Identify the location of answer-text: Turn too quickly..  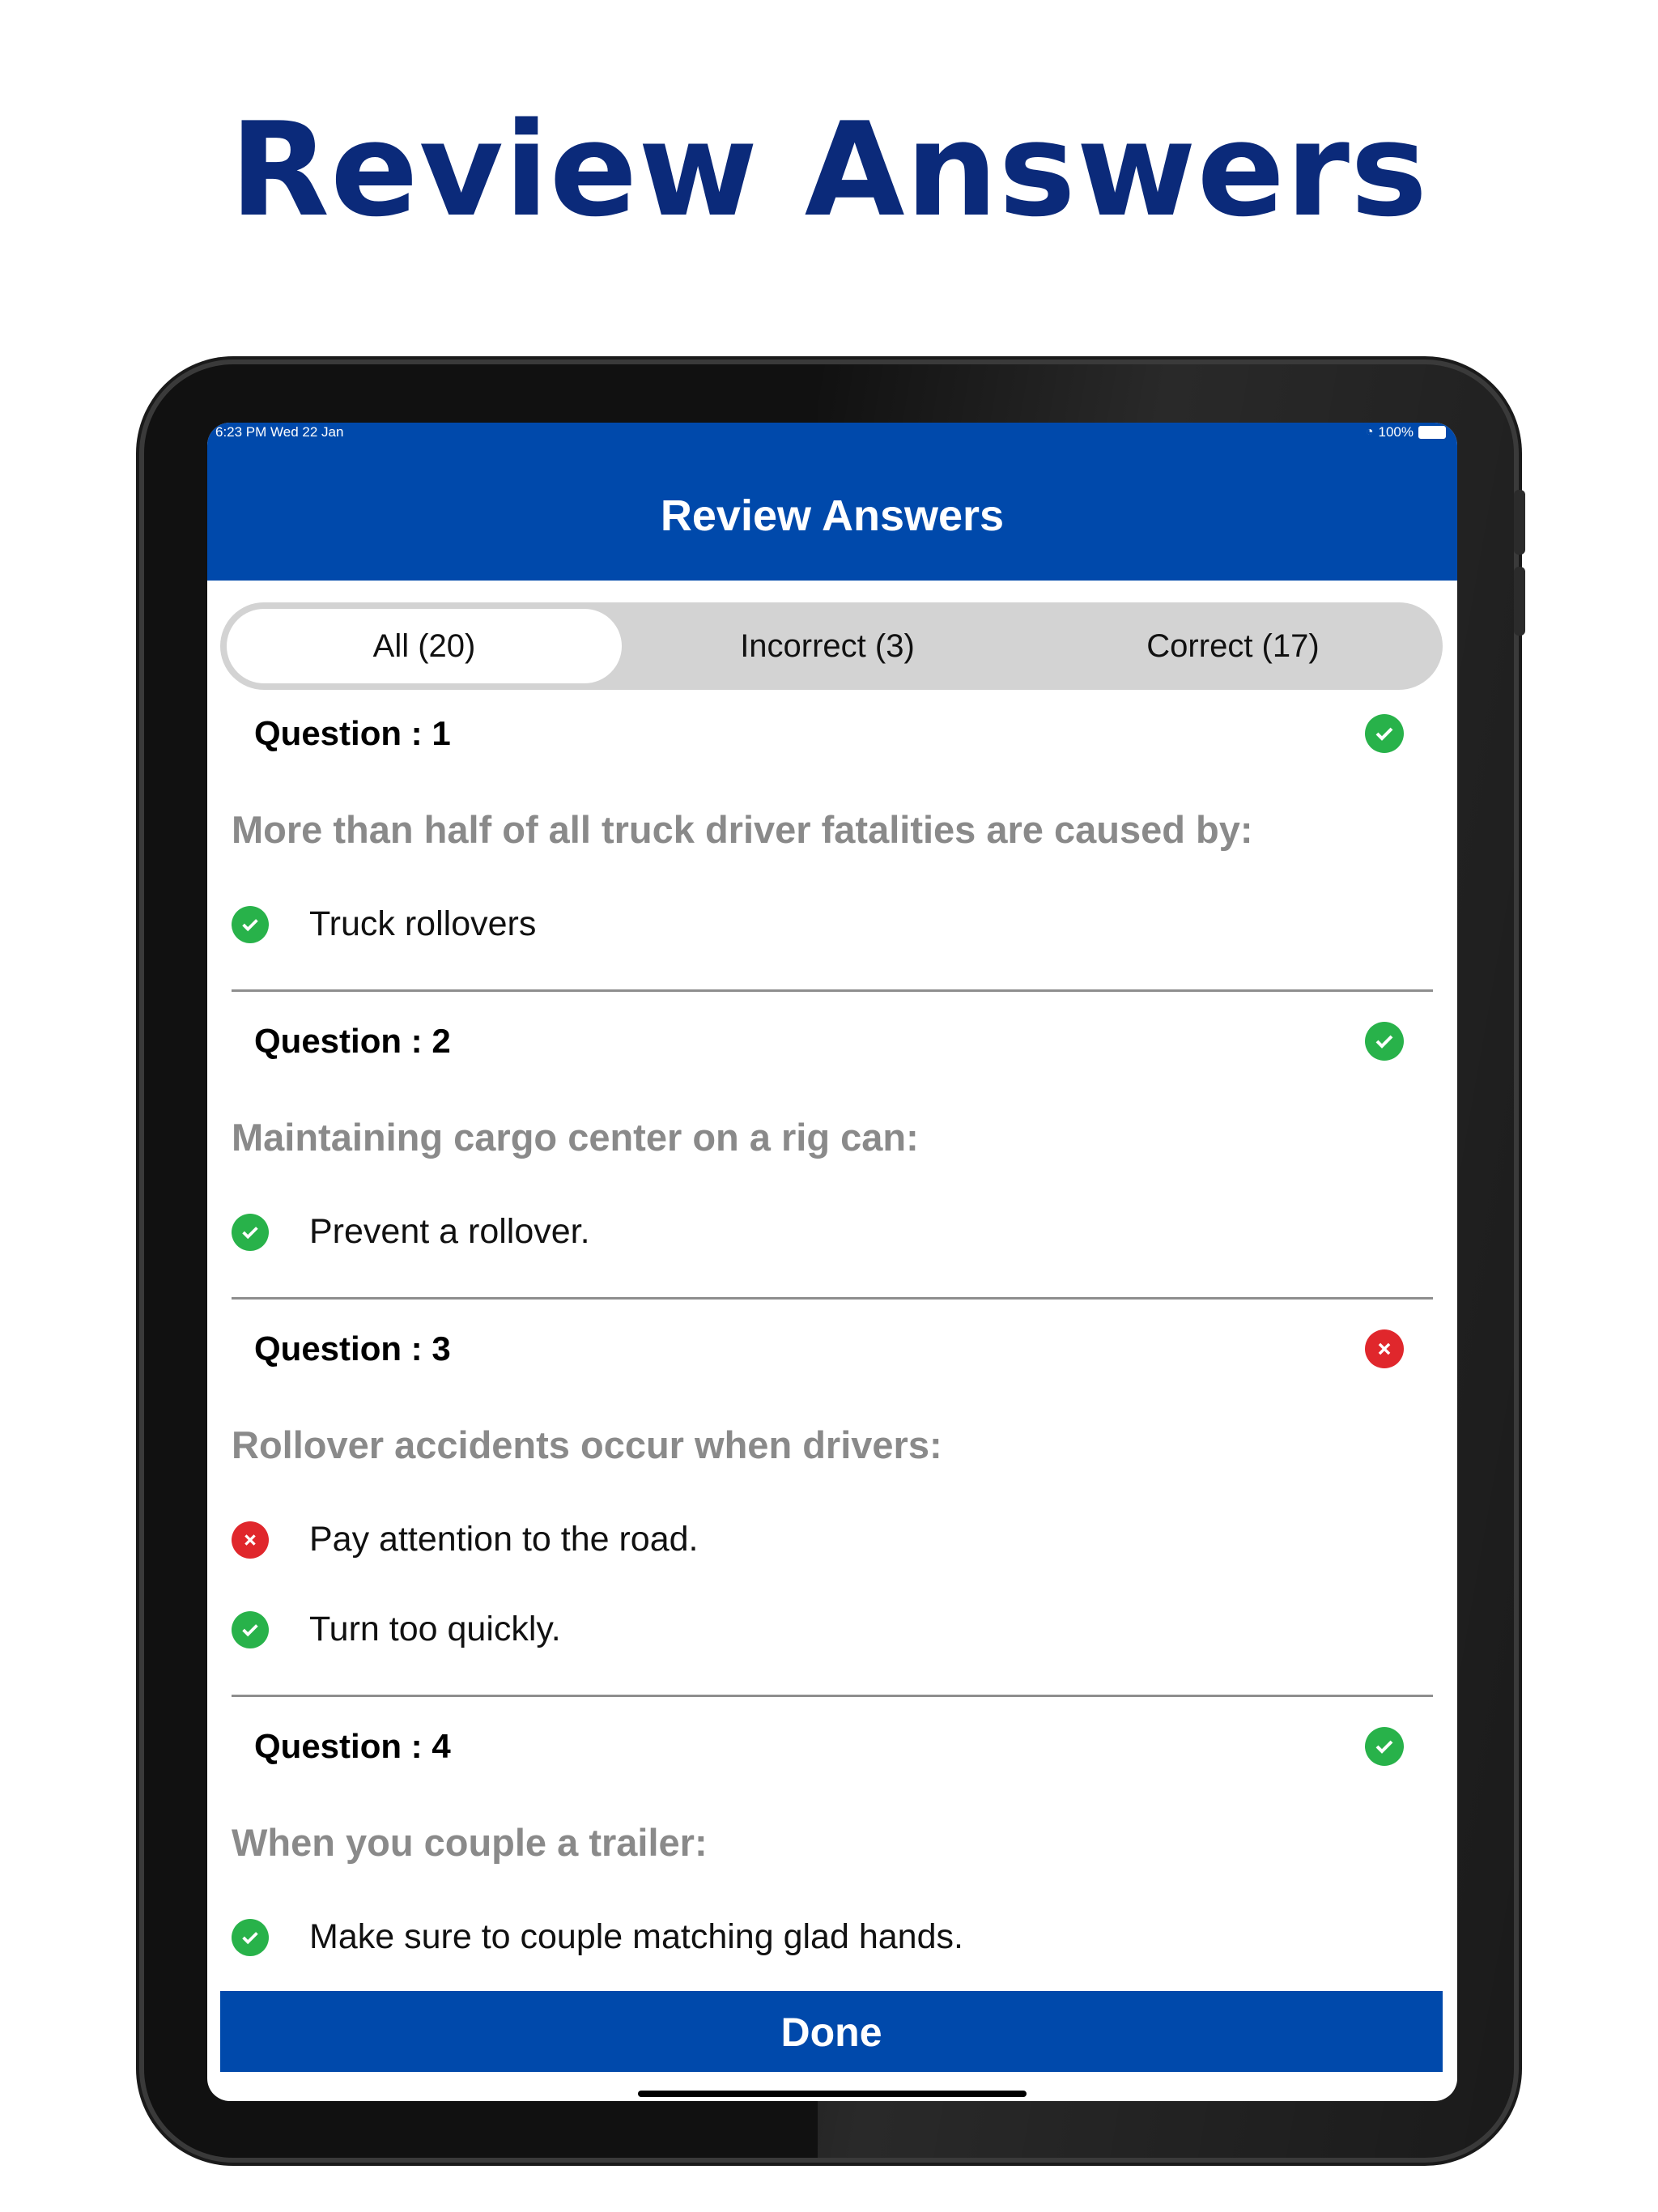
(435, 1629).